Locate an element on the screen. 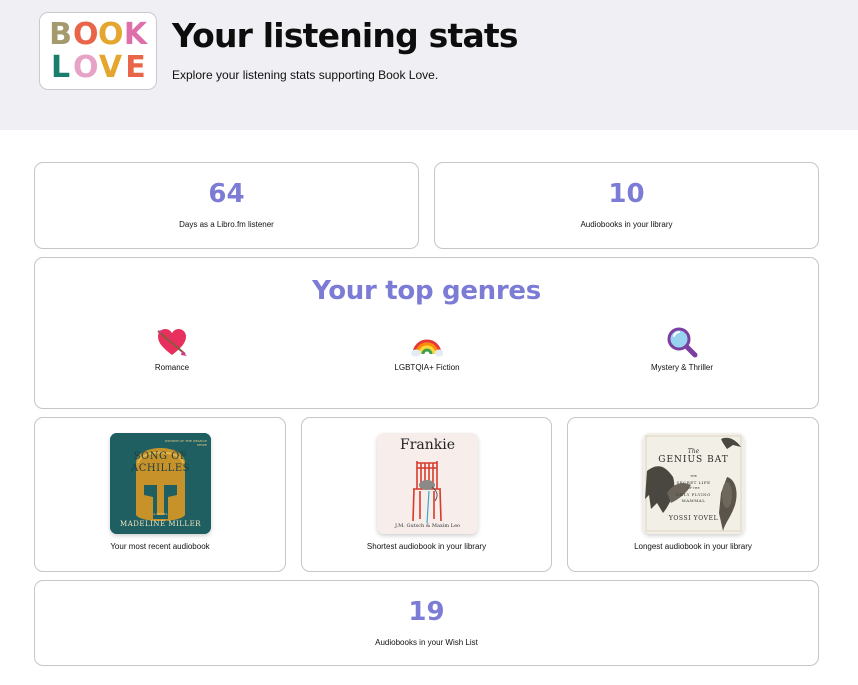 The height and width of the screenshot is (685, 858). page-title: Your listening stats is located at coordinates (345, 35).